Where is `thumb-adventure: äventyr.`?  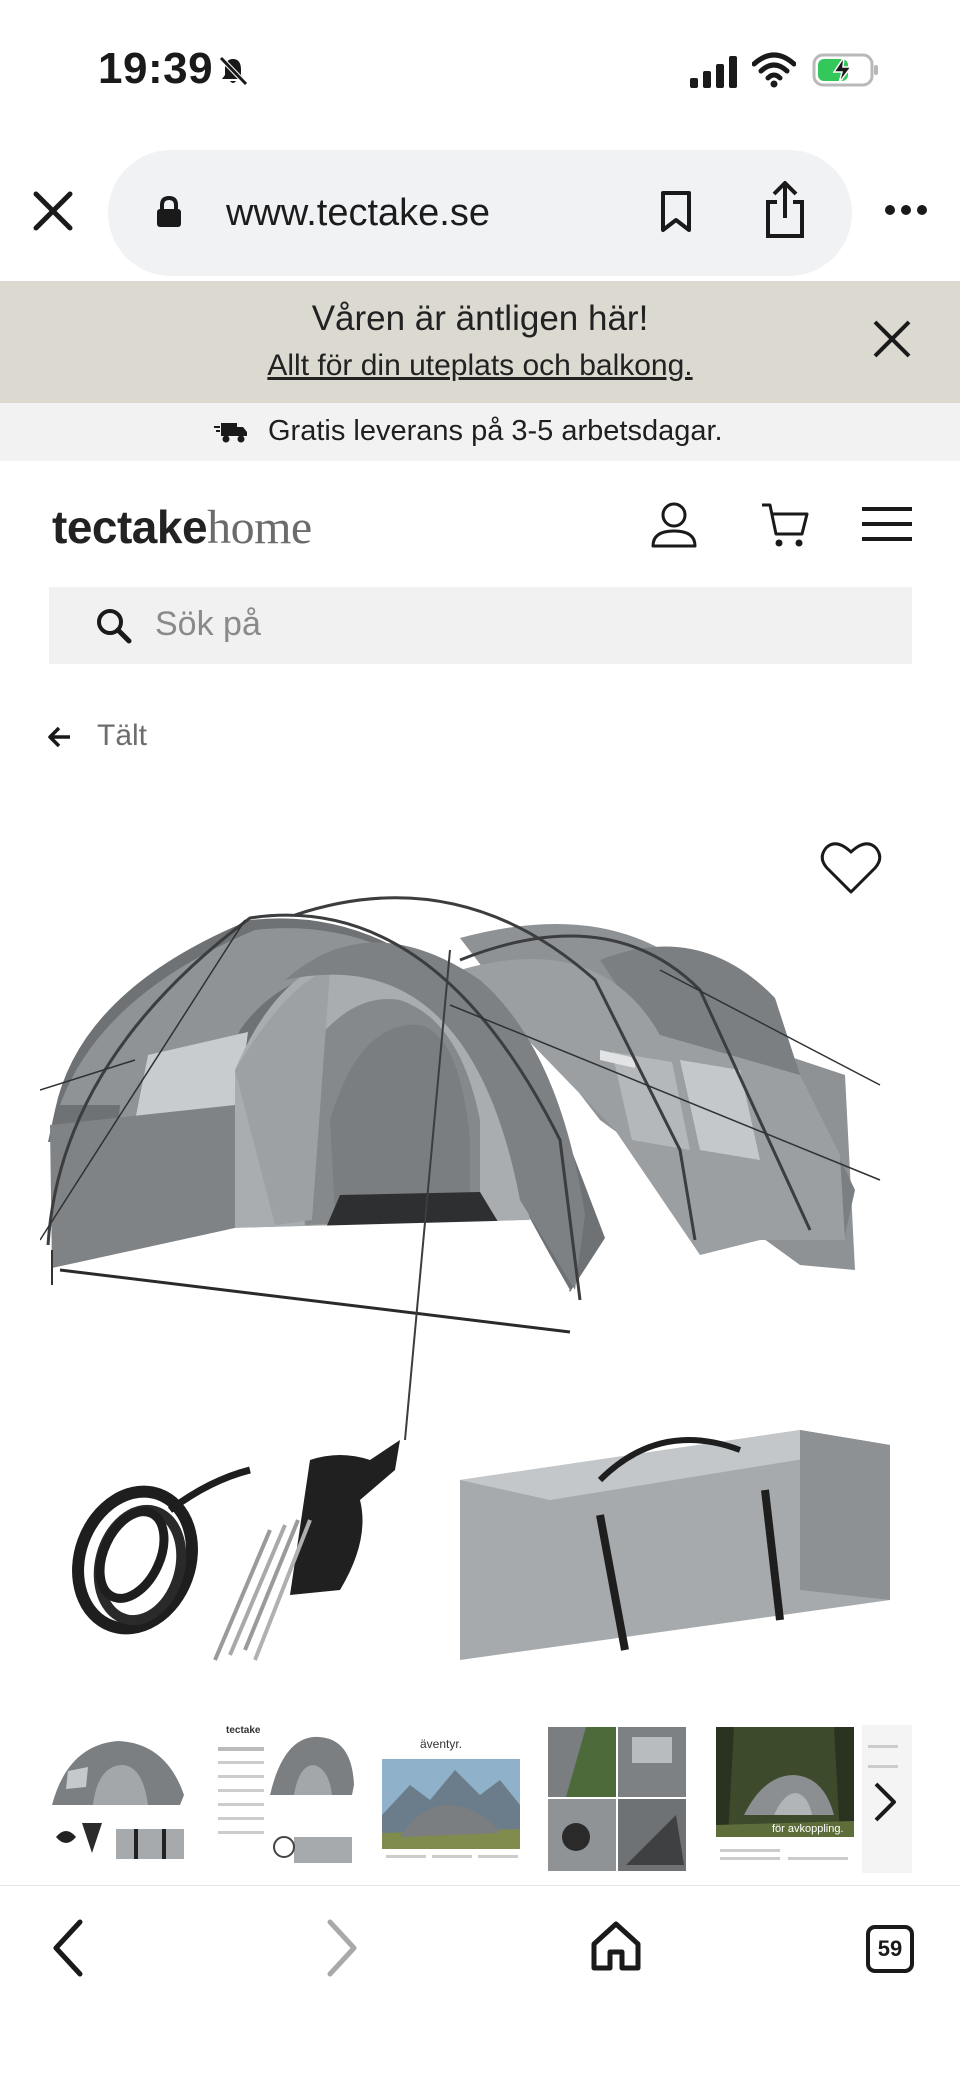
thumb-adventure: äventyr. is located at coordinates (451, 1799).